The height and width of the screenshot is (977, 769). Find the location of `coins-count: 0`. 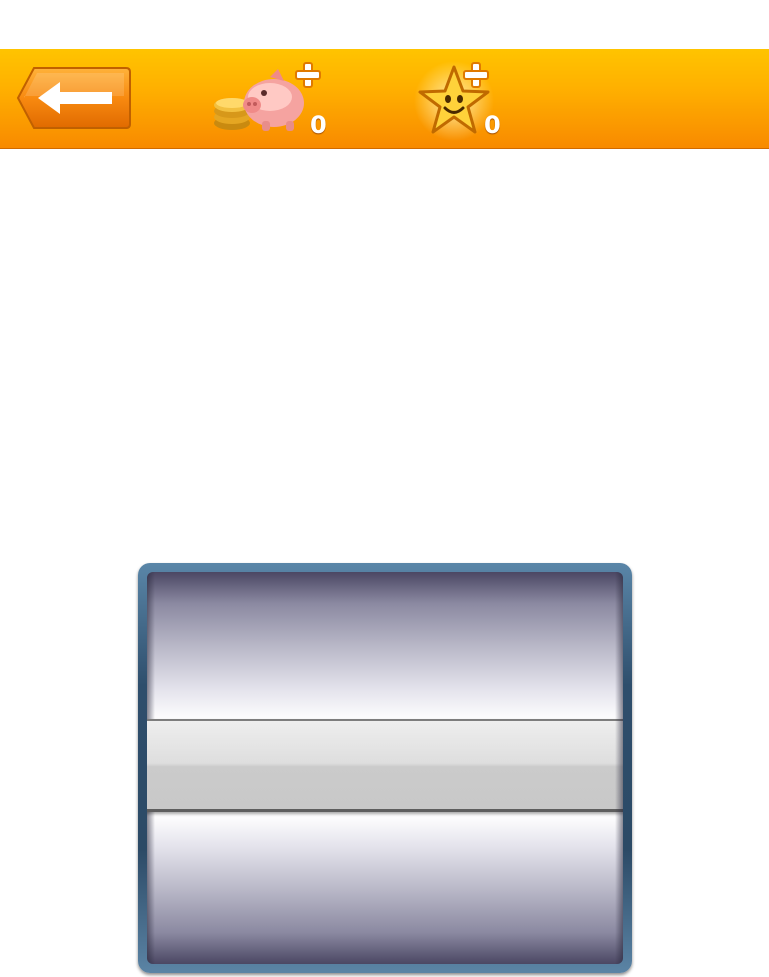

coins-count: 0 is located at coordinates (318, 125).